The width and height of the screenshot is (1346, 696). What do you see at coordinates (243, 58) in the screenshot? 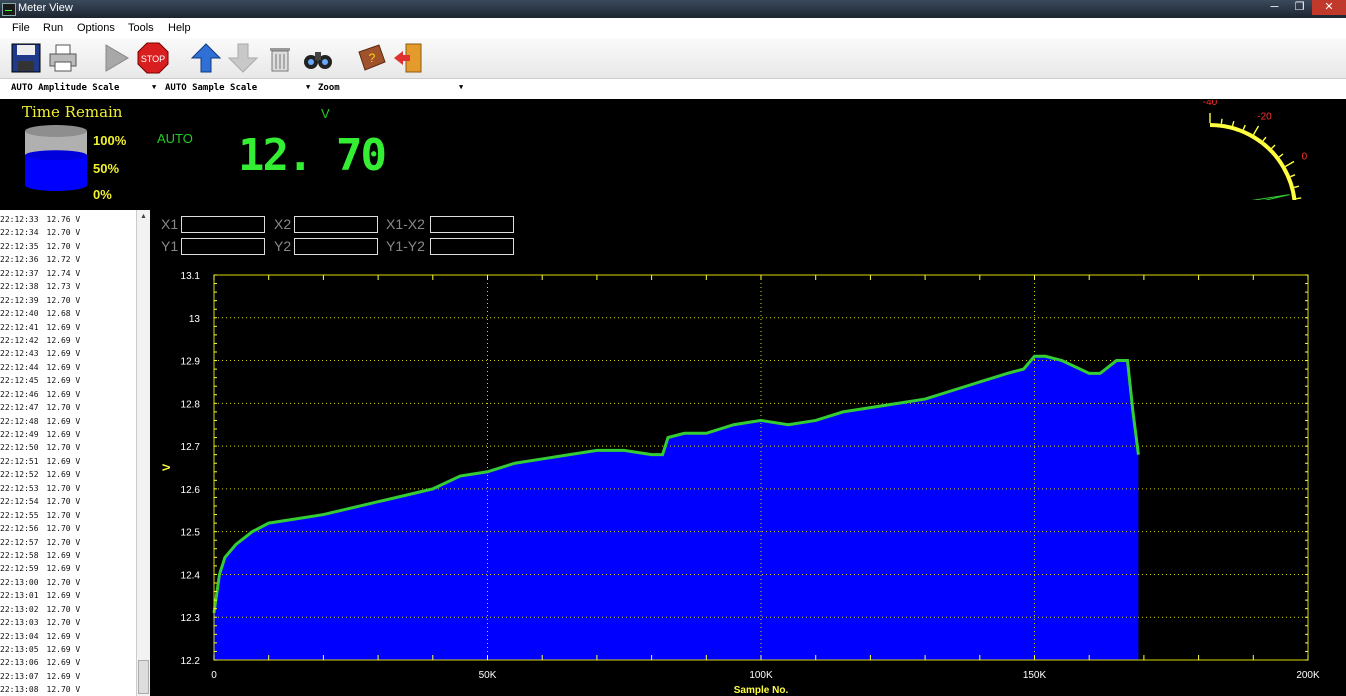
I see `arrow-down-icon` at bounding box center [243, 58].